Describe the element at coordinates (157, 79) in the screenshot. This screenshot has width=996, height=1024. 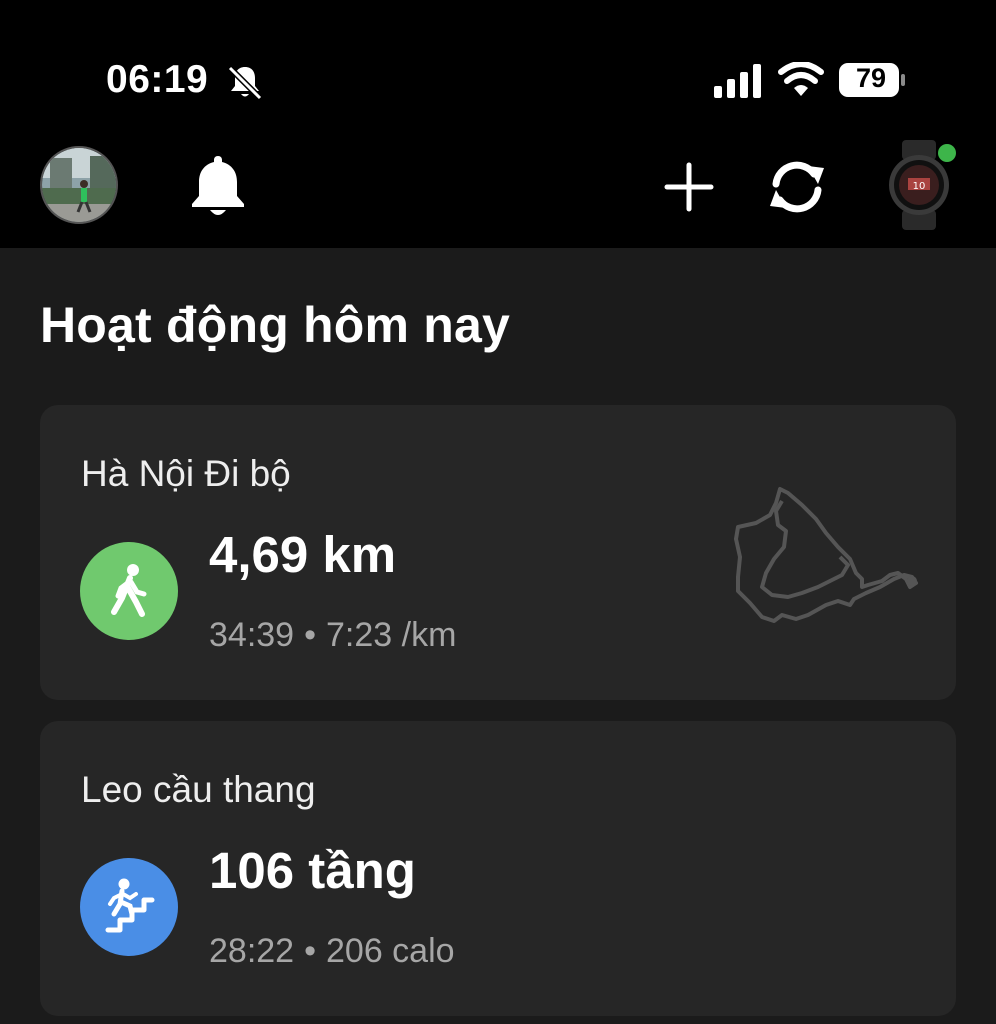
I see `status-time: 06:19` at that location.